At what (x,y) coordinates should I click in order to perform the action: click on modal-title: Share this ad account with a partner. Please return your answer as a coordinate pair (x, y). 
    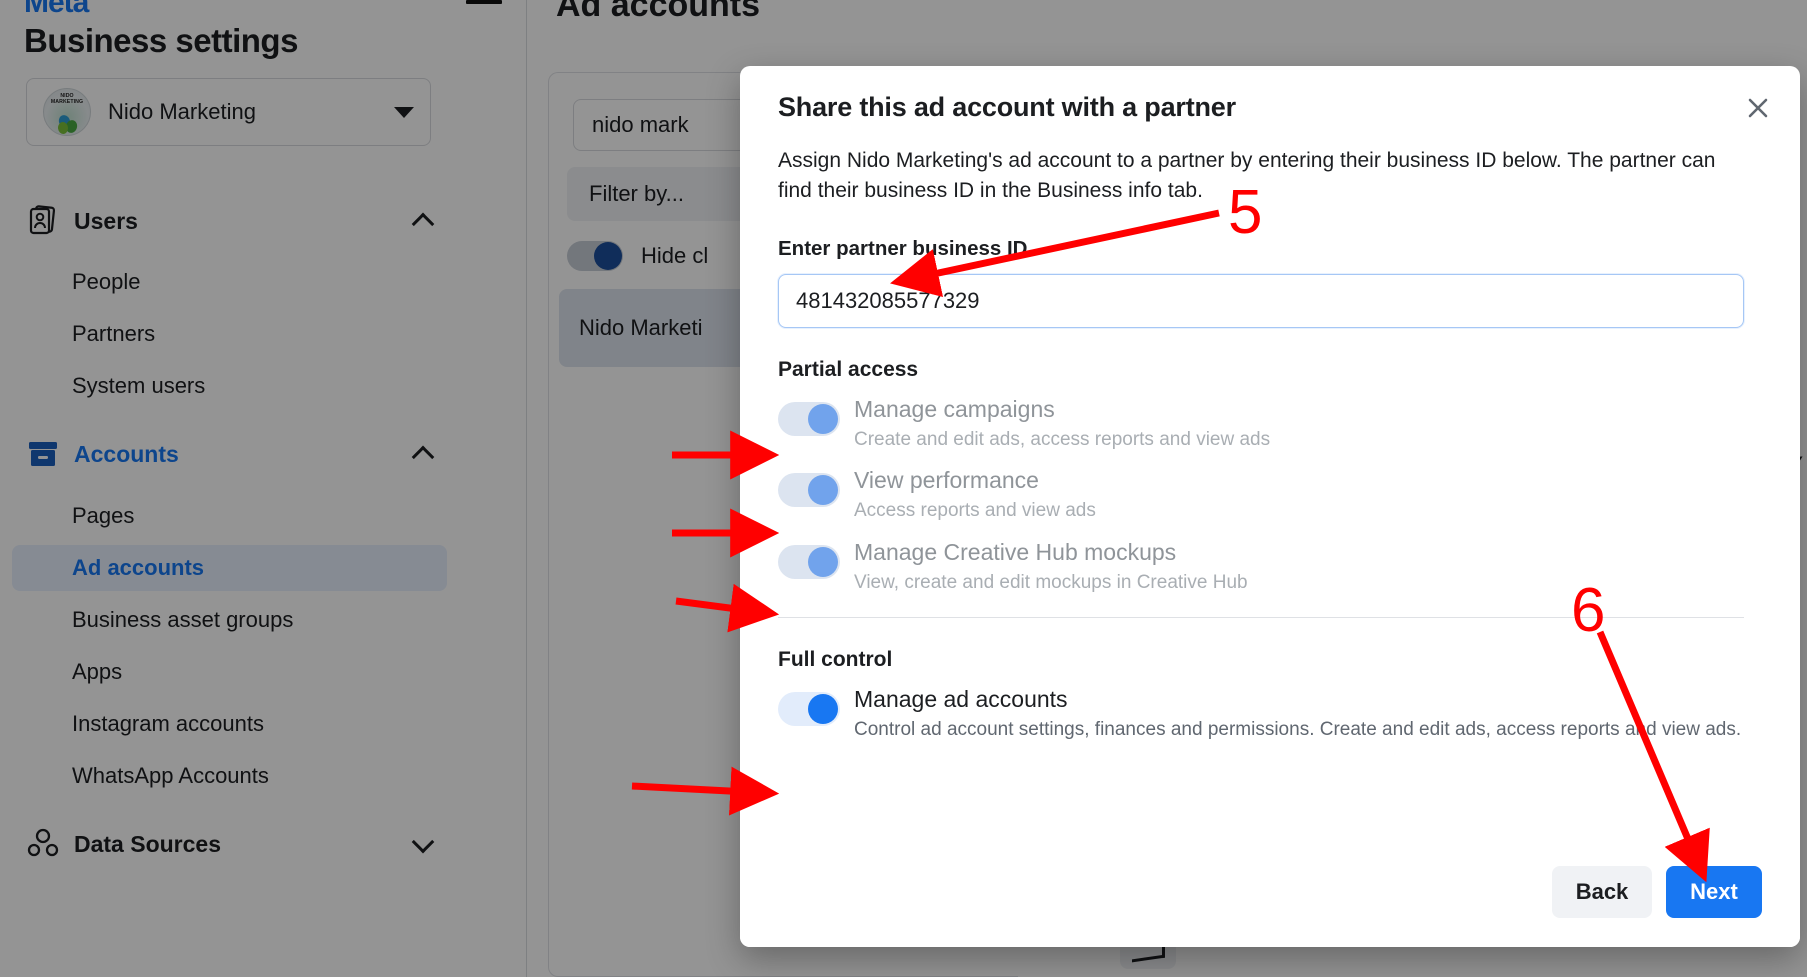
    Looking at the image, I should click on (1007, 107).